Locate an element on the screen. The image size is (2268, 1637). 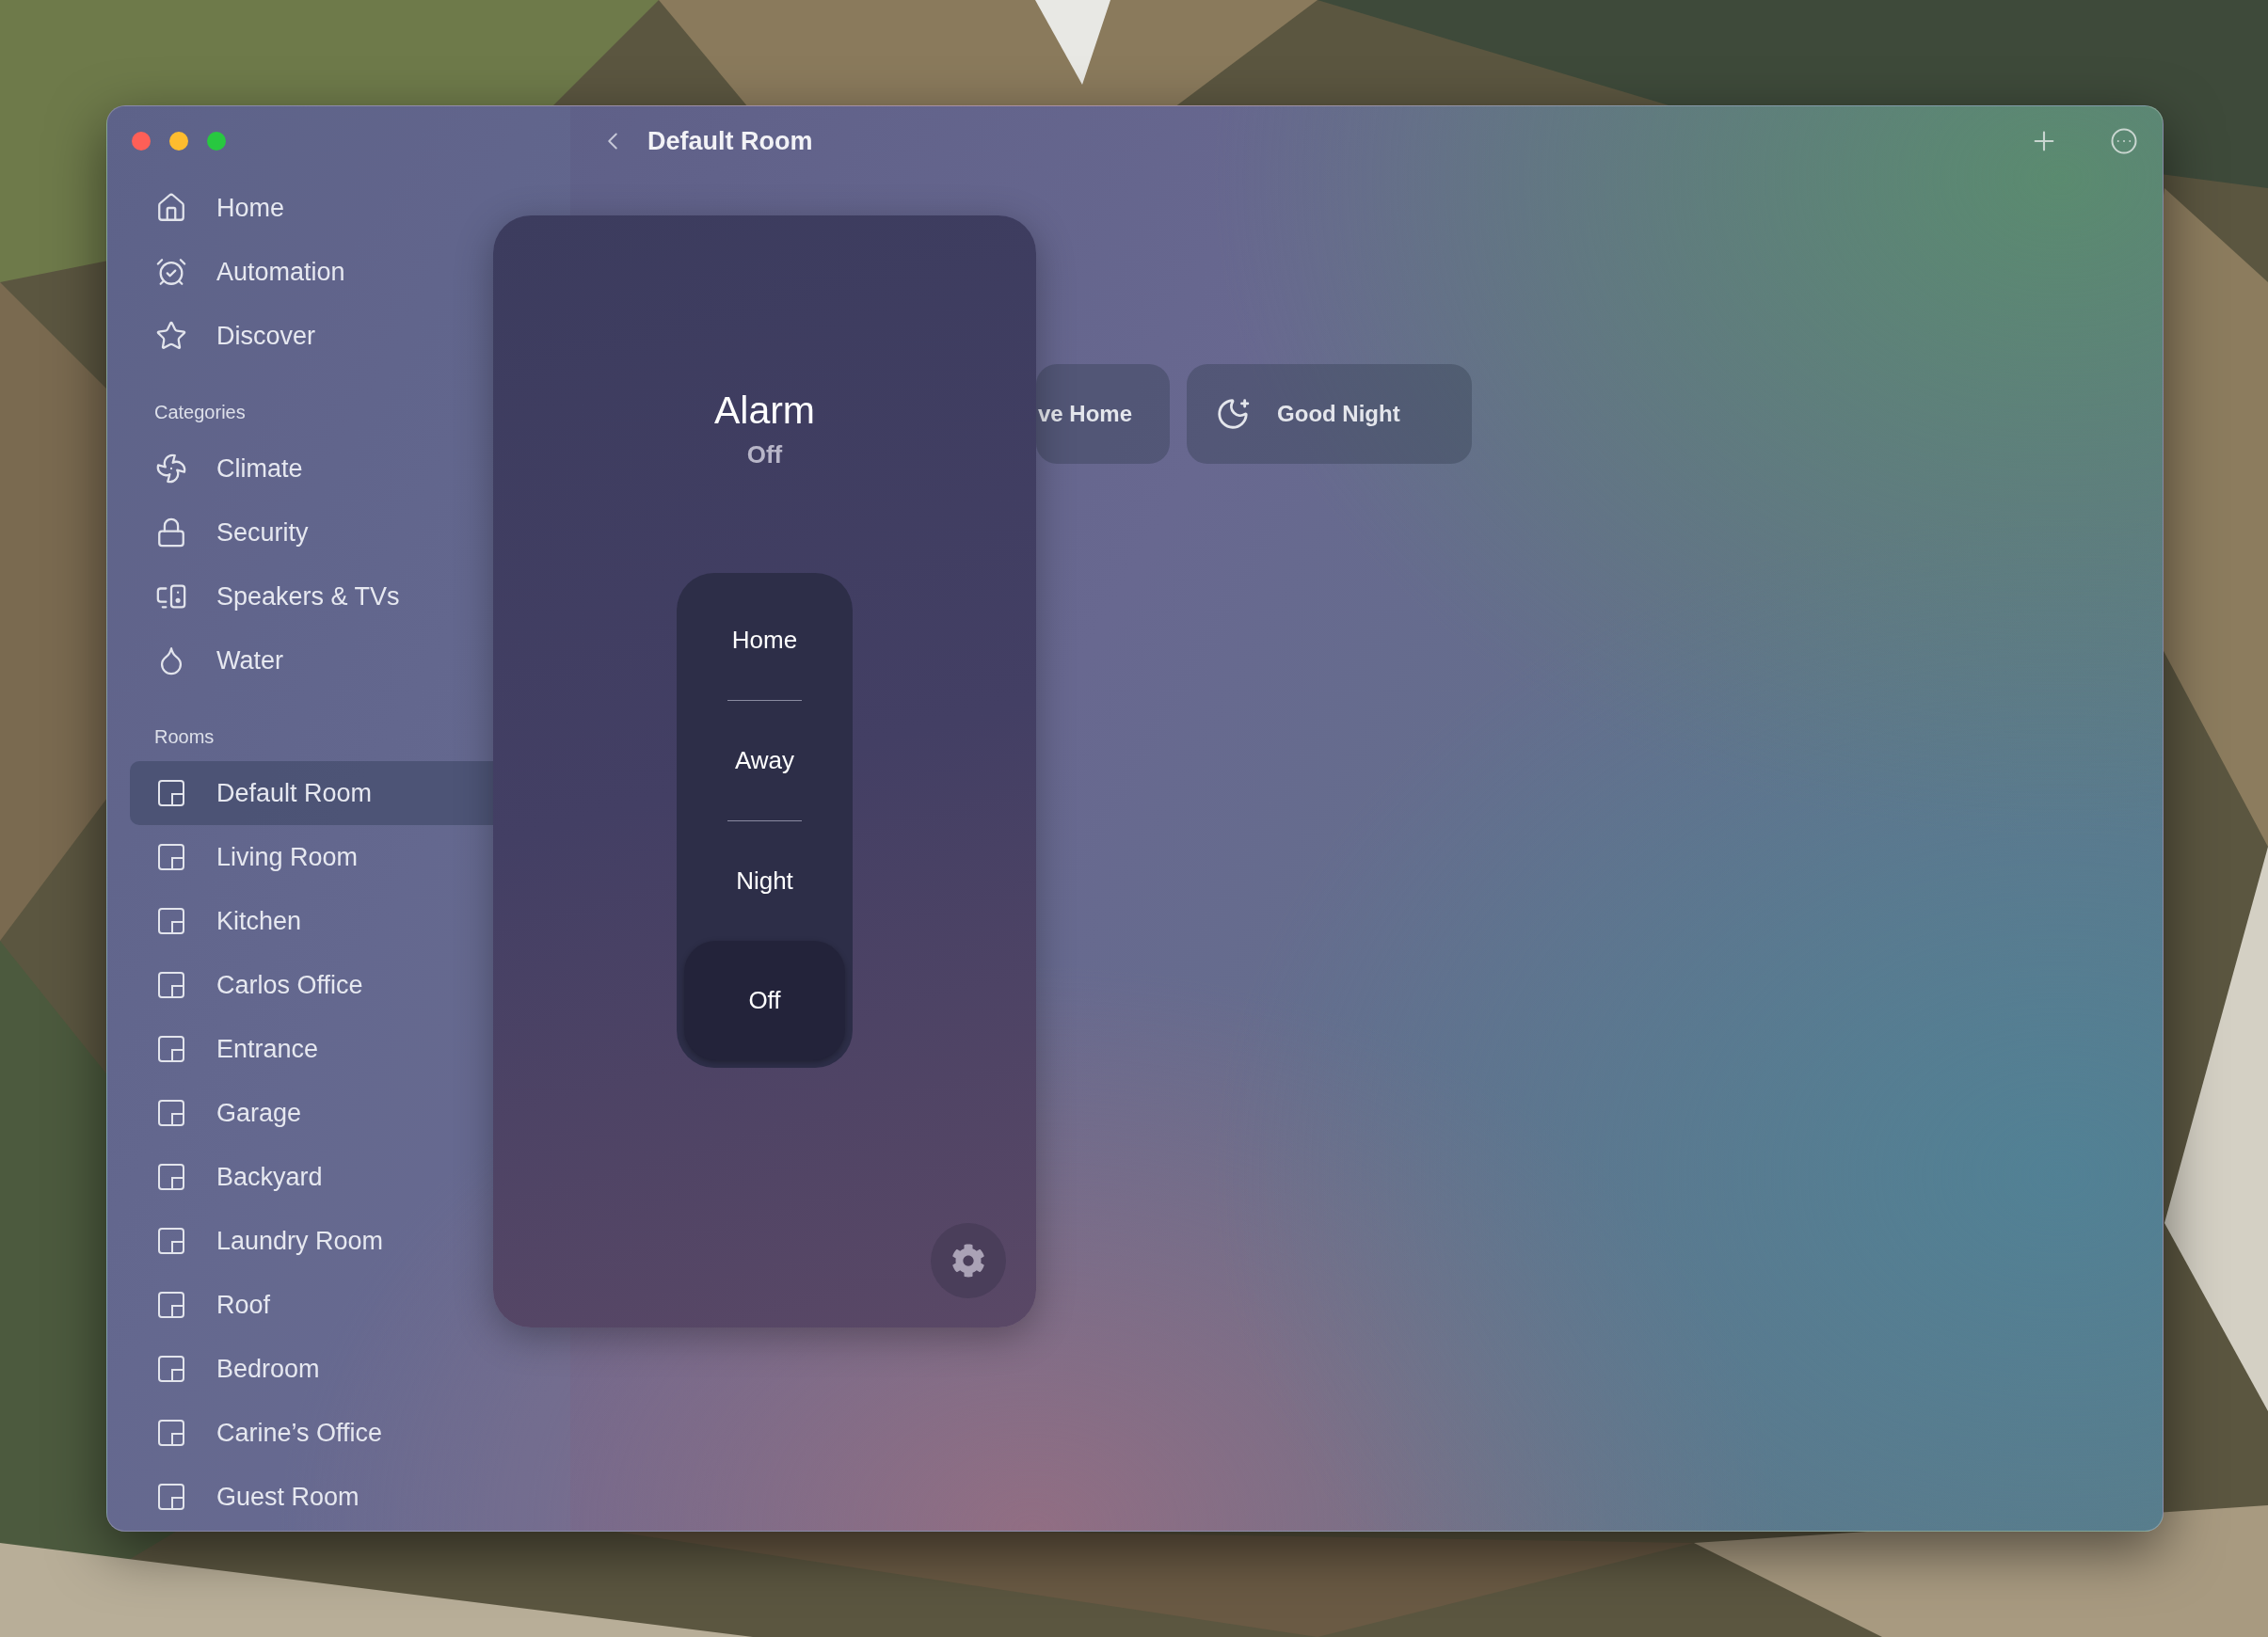
star-icon is located at coordinates (171, 336).